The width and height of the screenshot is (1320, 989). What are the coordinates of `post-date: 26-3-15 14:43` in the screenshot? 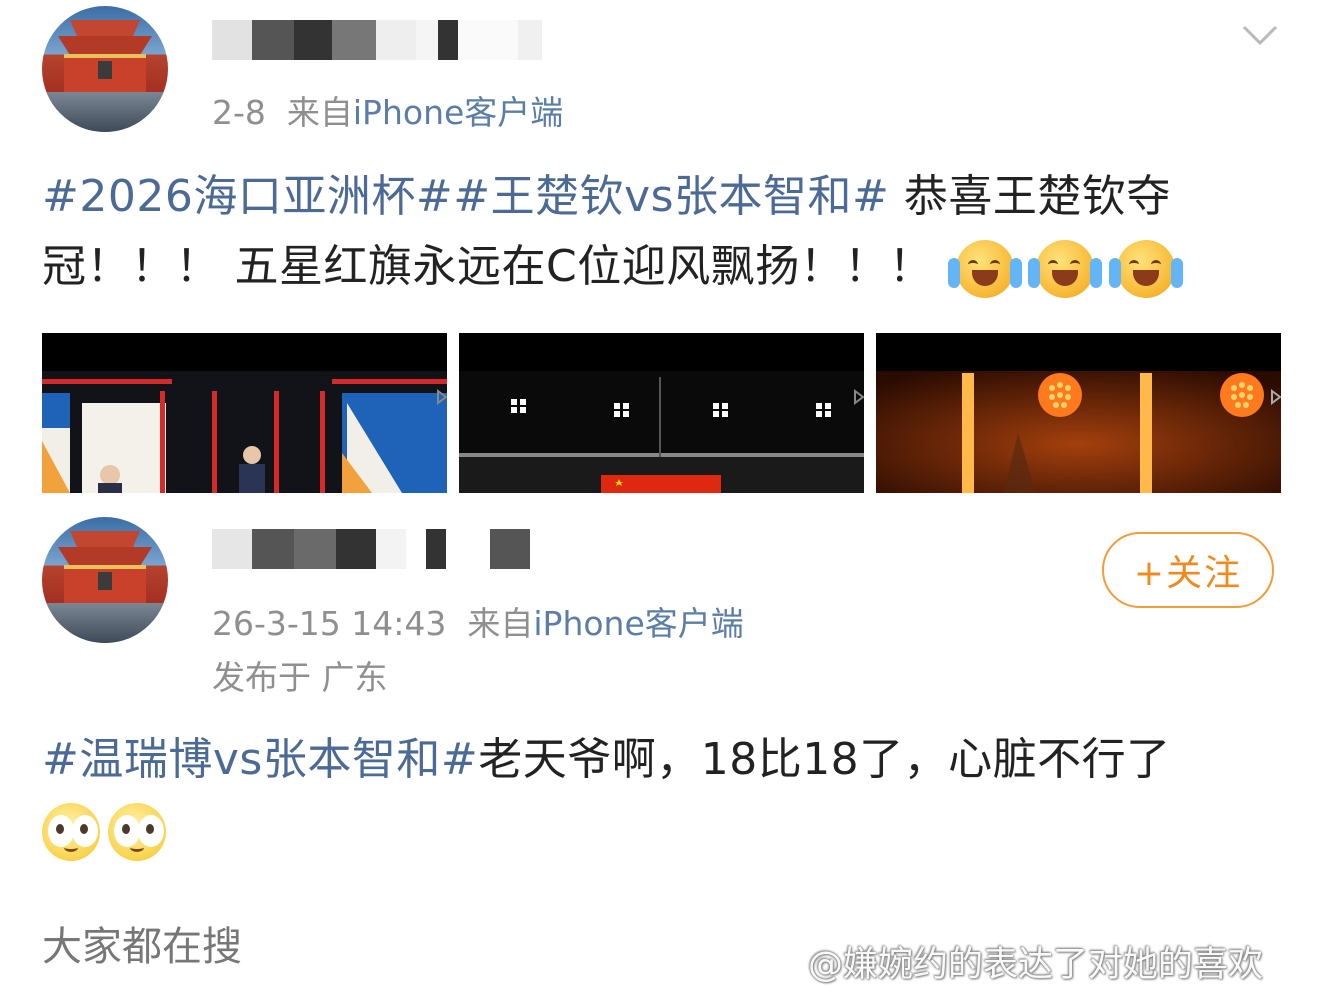 It's located at (329, 623).